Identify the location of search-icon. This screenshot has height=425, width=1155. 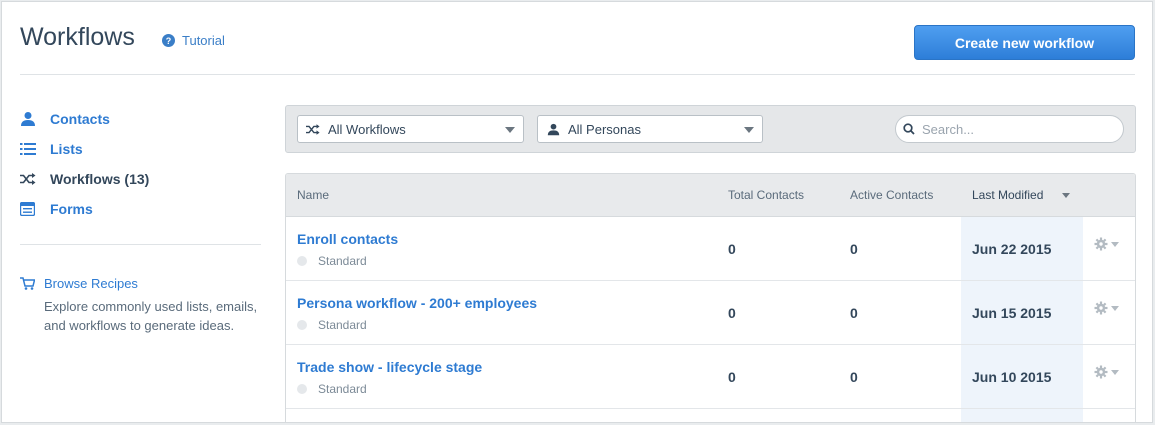
(909, 129).